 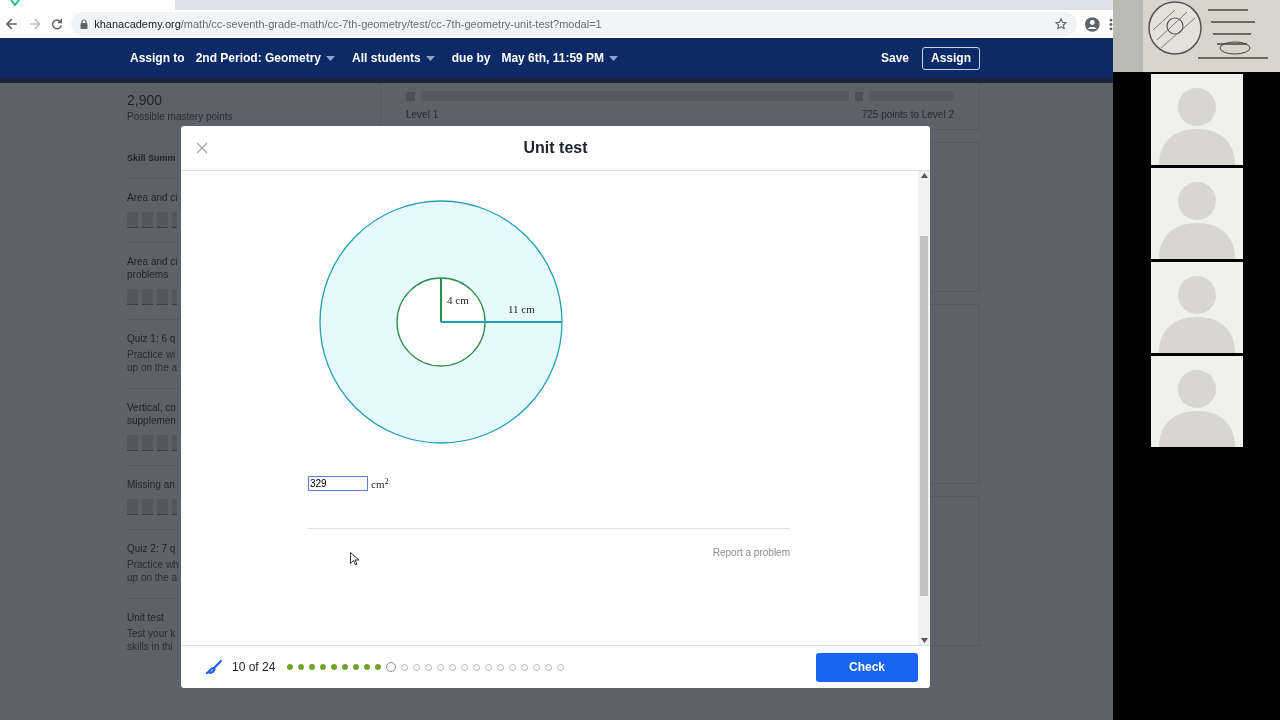 What do you see at coordinates (214, 667) in the screenshot?
I see `pencil-icon` at bounding box center [214, 667].